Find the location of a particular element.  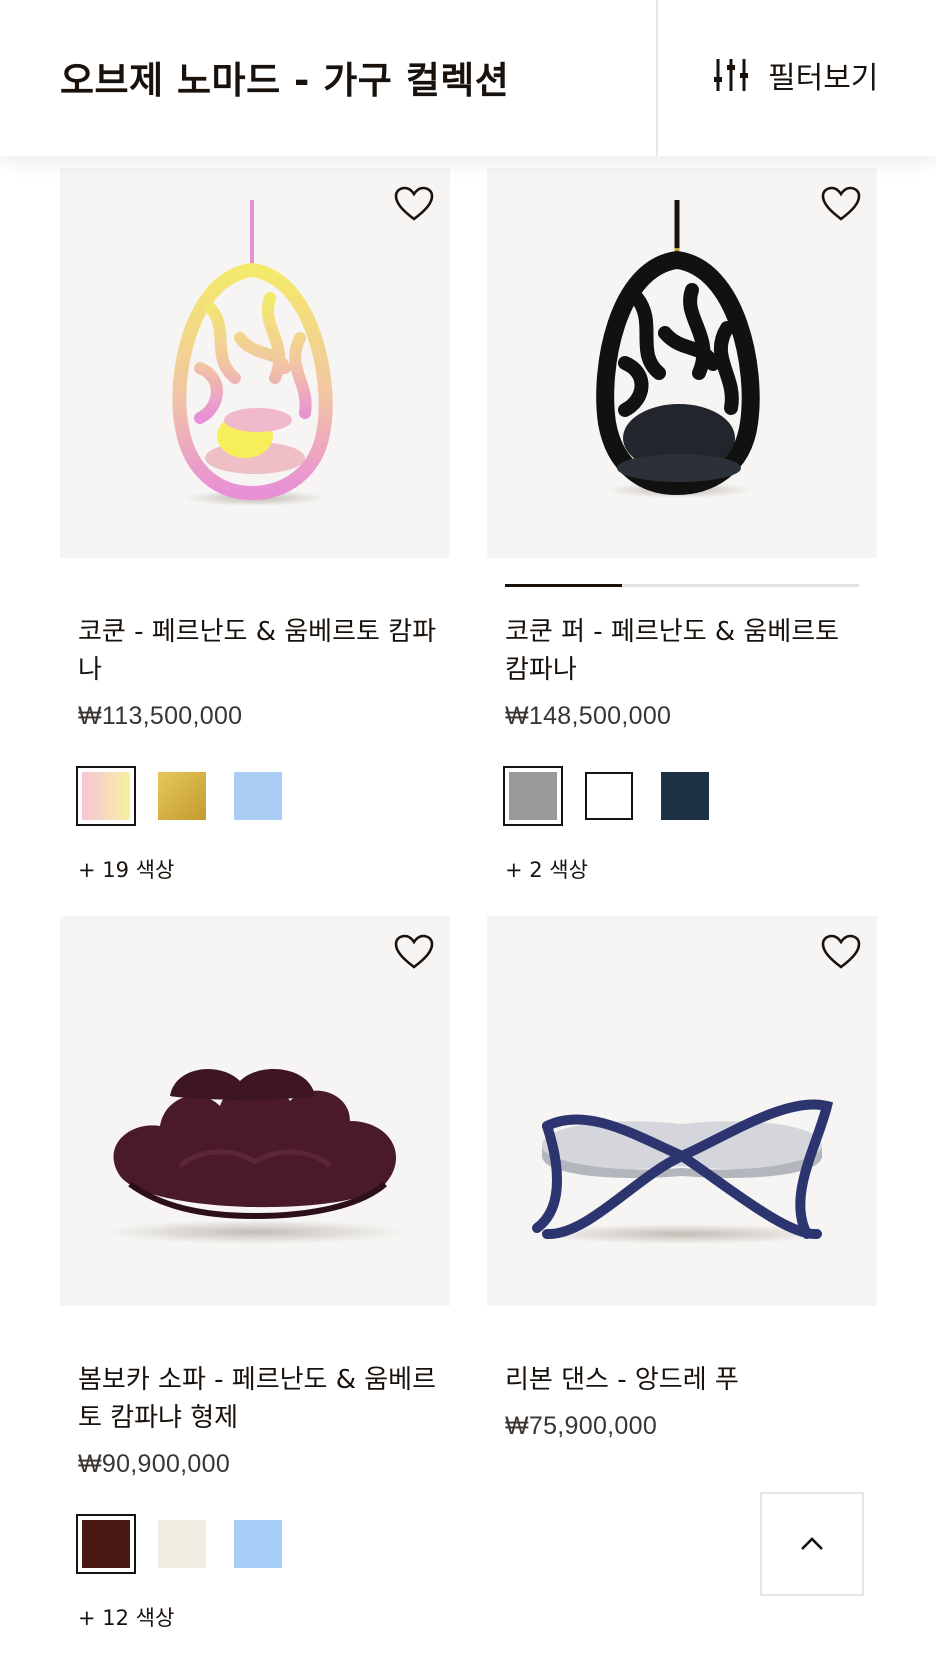

more-colors-link: + 19 색상 is located at coordinates (126, 869).